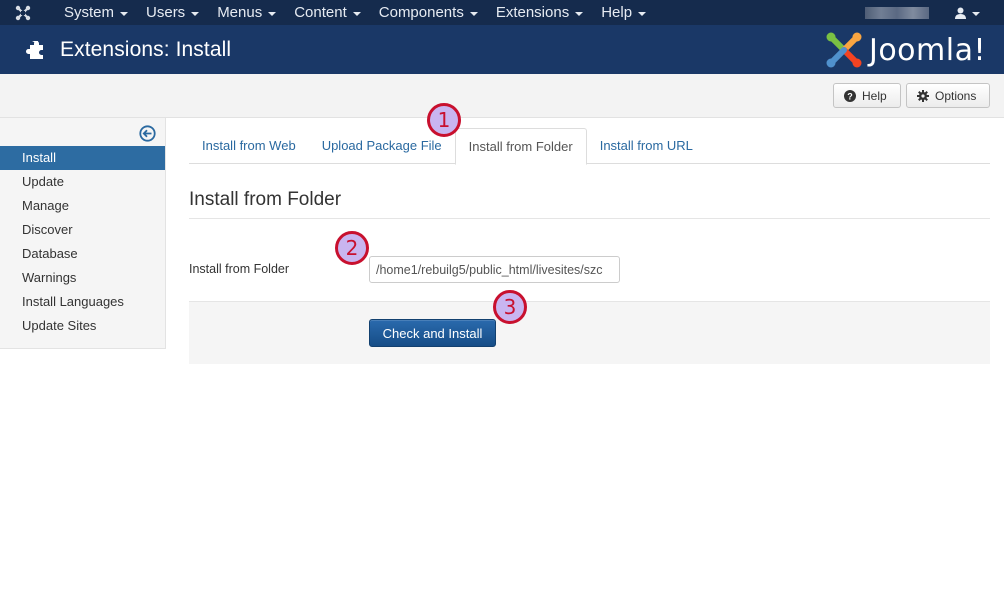  I want to click on page-title: Extensions: Install, so click(146, 49).